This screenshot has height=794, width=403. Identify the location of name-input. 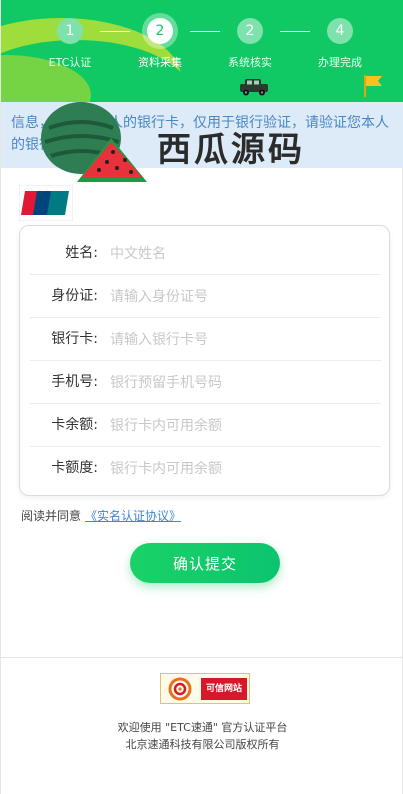
(240, 254).